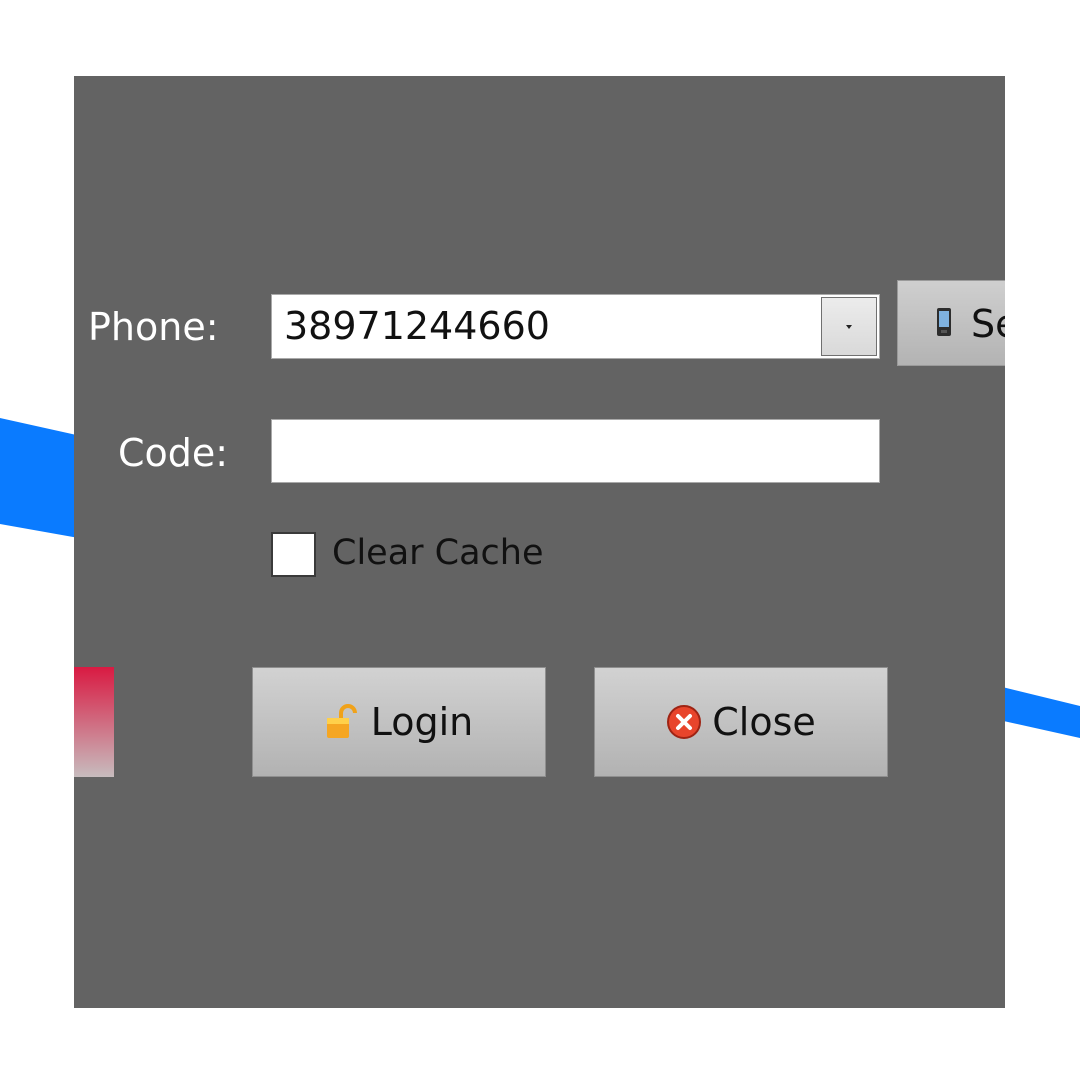 This screenshot has width=1080, height=1080. What do you see at coordinates (422, 722) in the screenshot?
I see `login-label: Login` at bounding box center [422, 722].